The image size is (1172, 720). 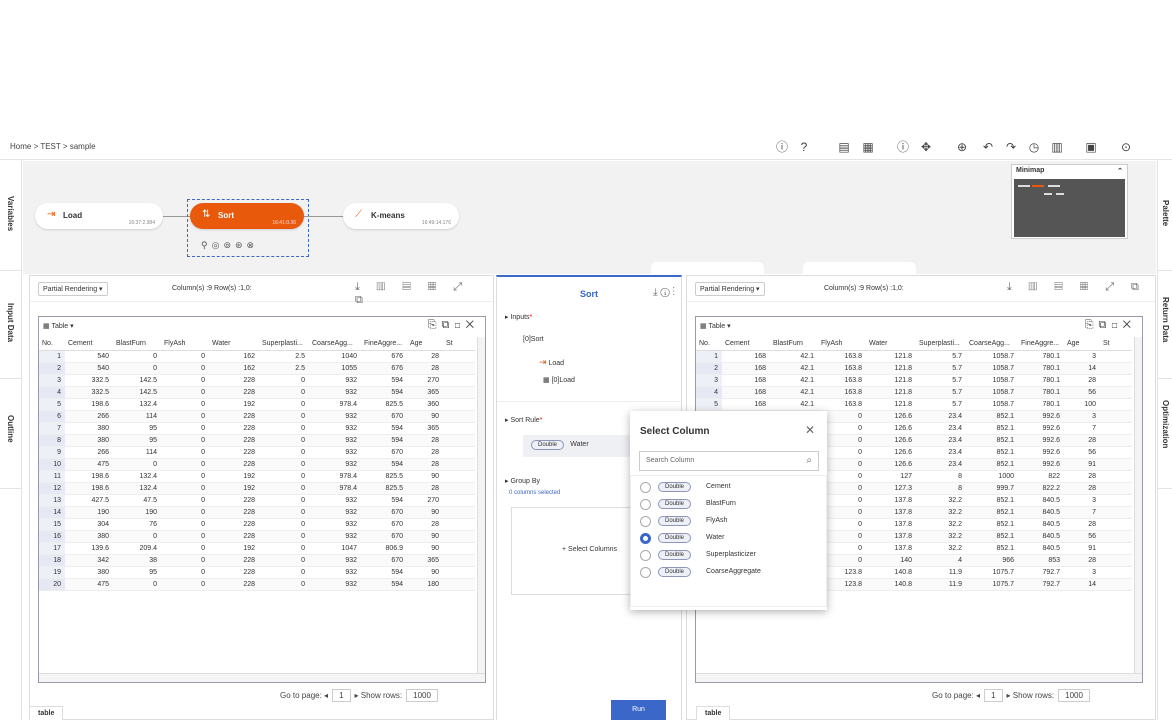 I want to click on play-icon: ⊙, so click(x=1126, y=147).